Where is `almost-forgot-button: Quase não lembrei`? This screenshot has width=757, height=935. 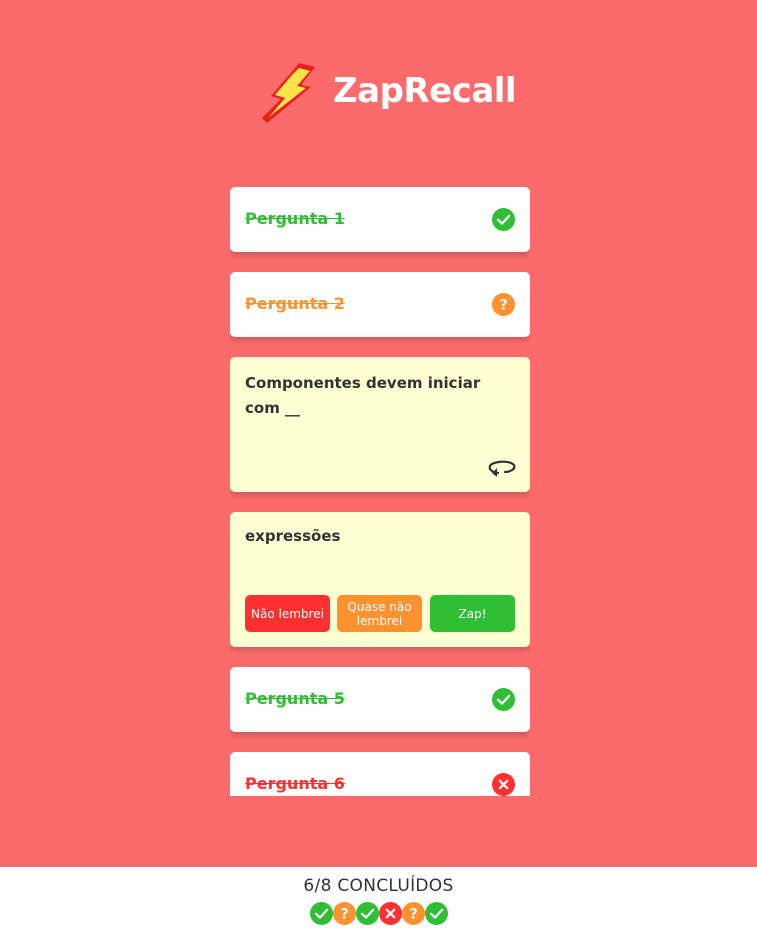 almost-forgot-button: Quase não lembrei is located at coordinates (379, 613).